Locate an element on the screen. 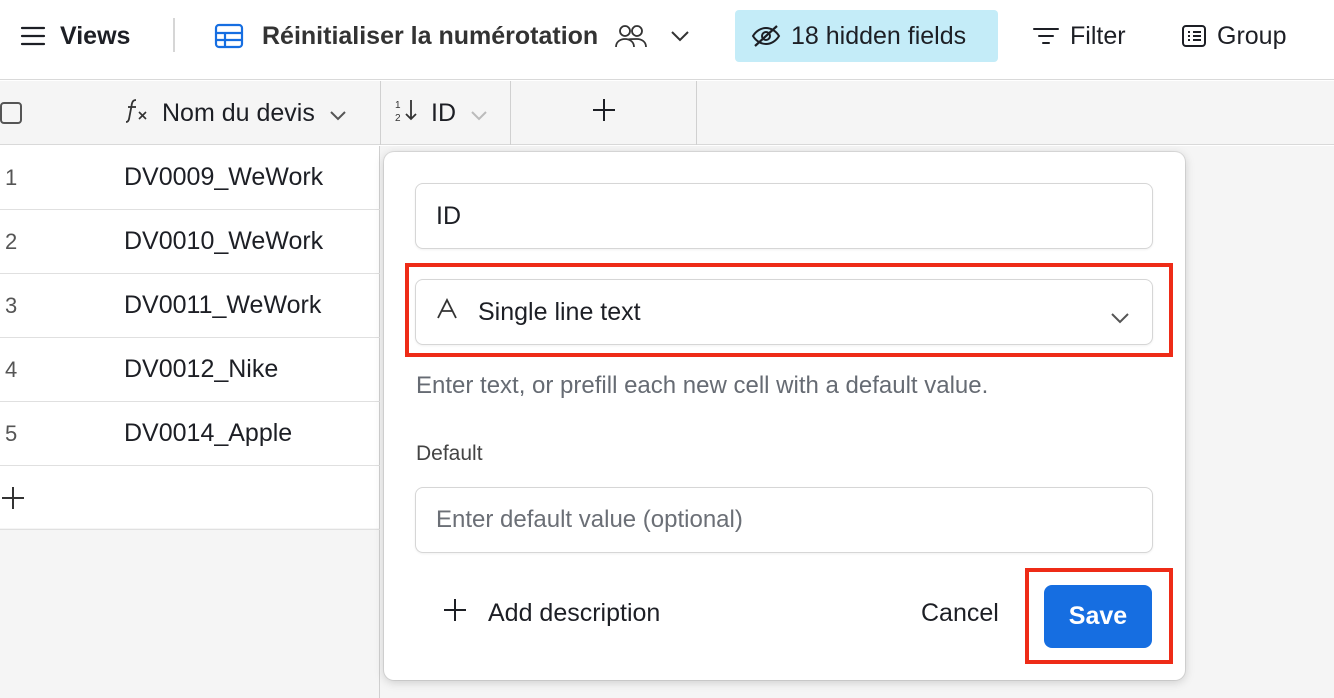 This screenshot has height=698, width=1334. column-label: Nom du devis is located at coordinates (238, 112).